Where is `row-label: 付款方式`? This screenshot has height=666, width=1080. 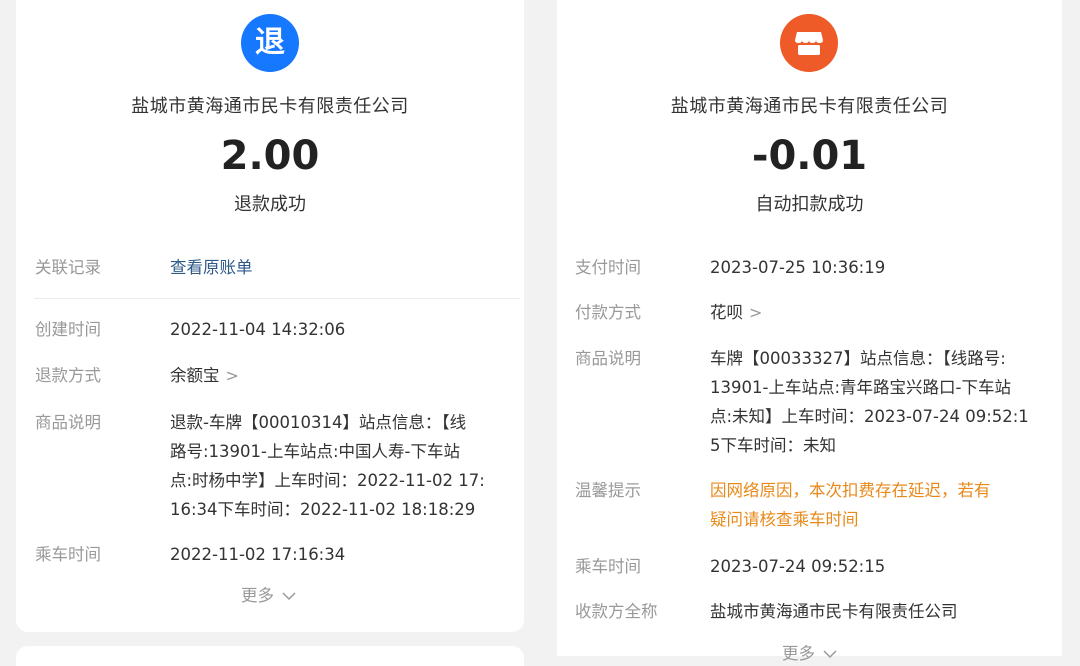 row-label: 付款方式 is located at coordinates (608, 312).